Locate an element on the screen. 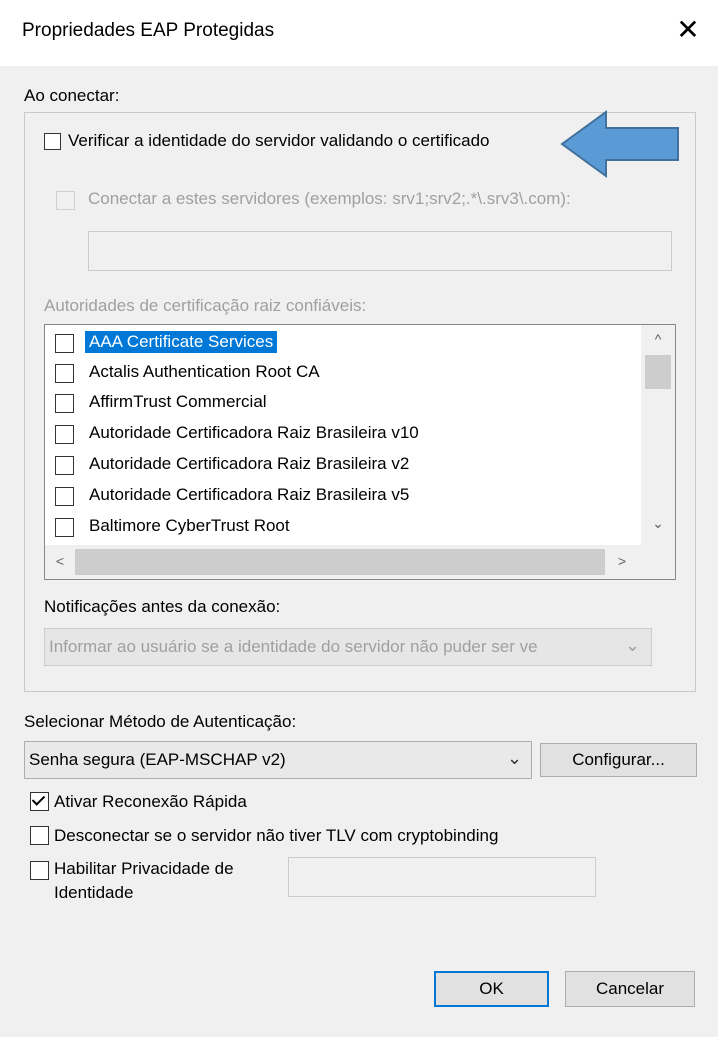 This screenshot has height=1037, width=718. auth-method-select: Senha segura (EAP-MSCHAP v2) ⌄ is located at coordinates (278, 760).